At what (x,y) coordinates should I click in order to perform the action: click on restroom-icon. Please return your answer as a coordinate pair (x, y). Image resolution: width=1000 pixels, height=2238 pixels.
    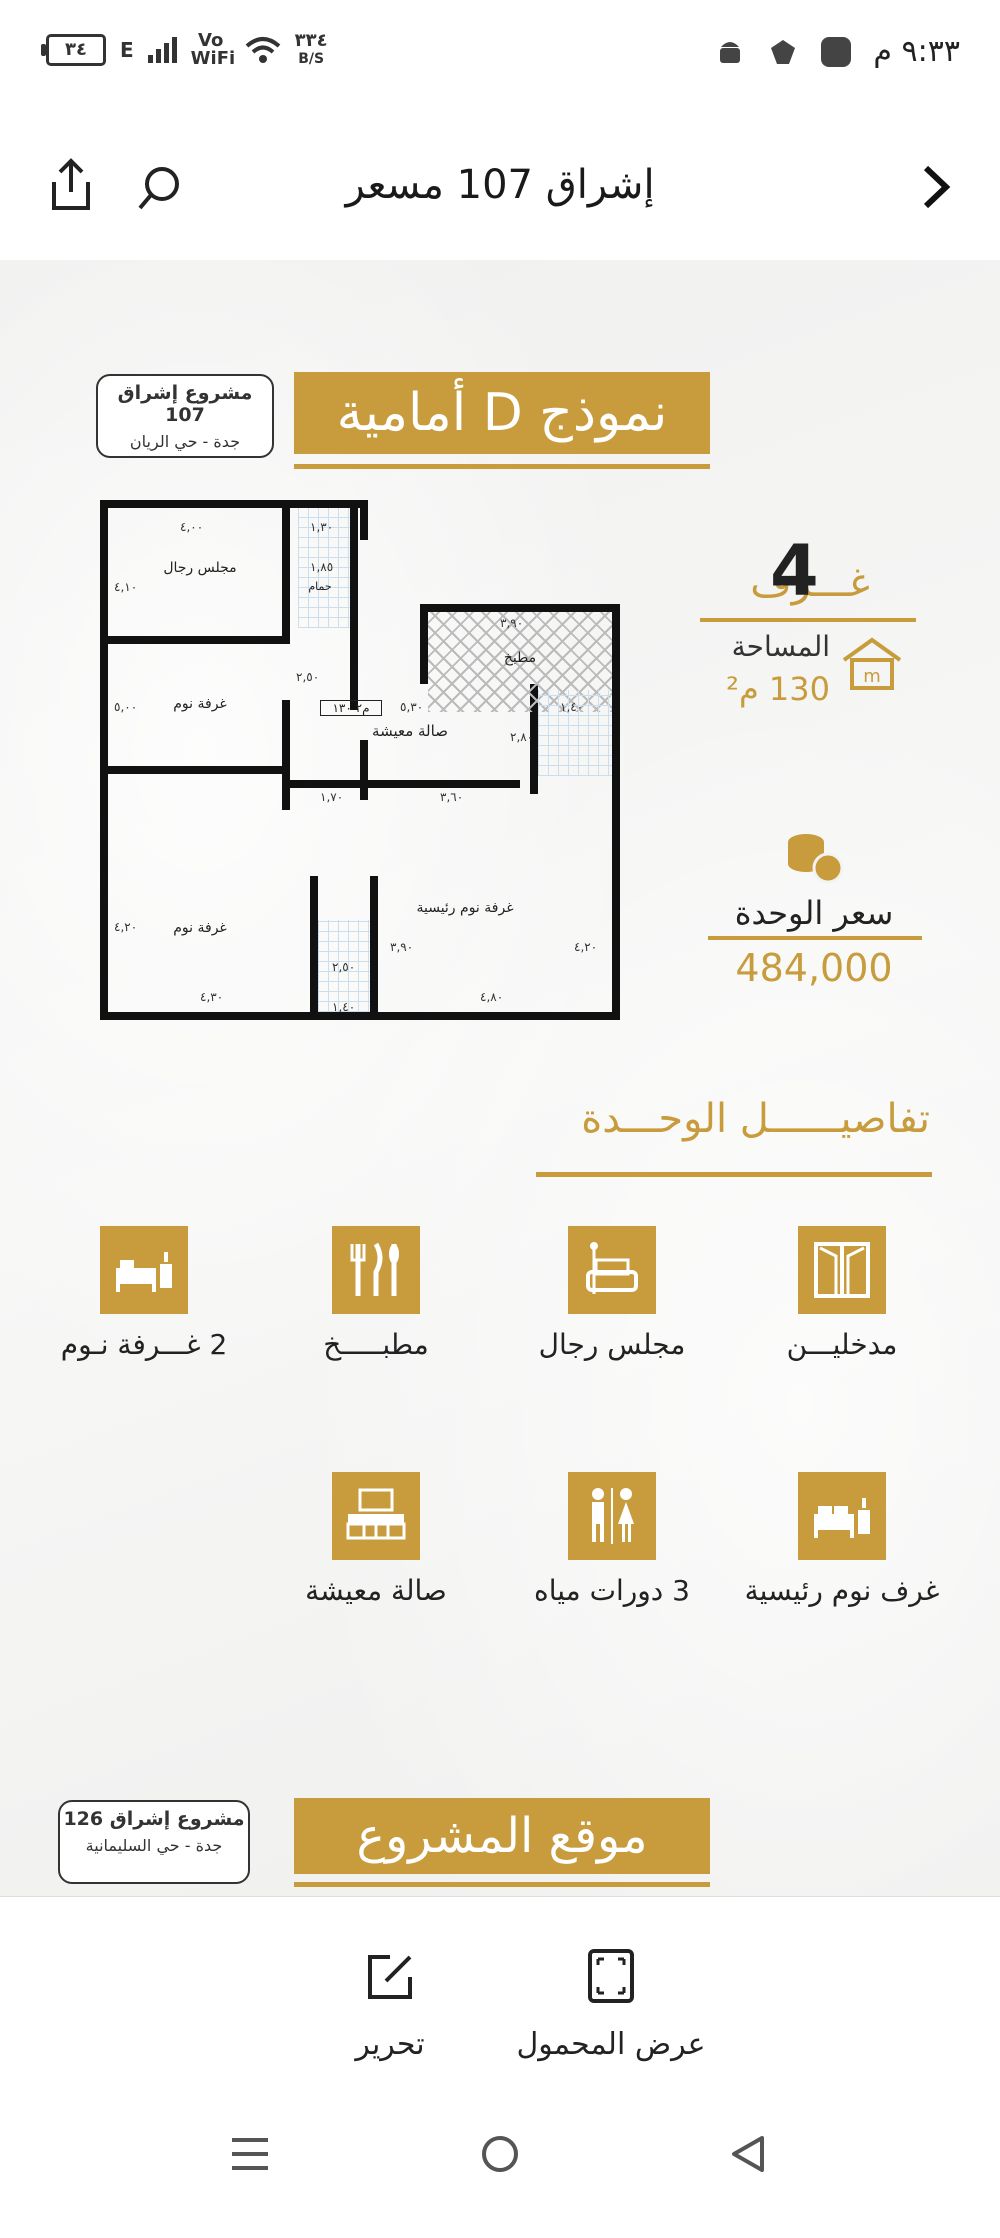
    Looking at the image, I should click on (612, 1516).